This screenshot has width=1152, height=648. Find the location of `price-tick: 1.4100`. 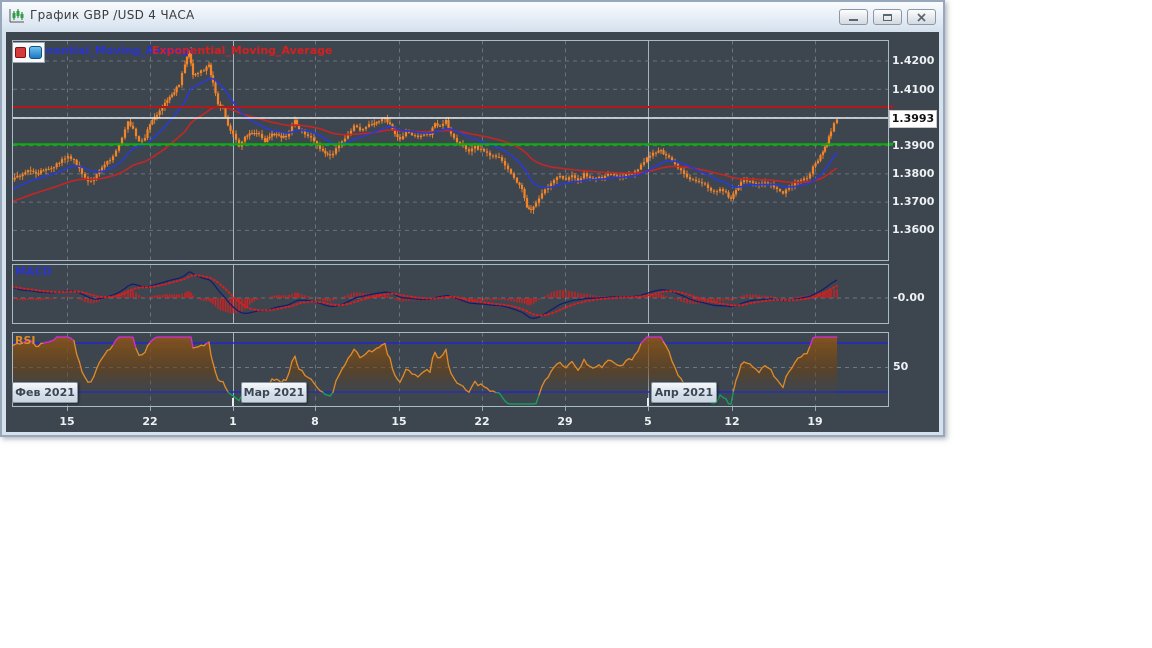

price-tick: 1.4100 is located at coordinates (913, 89).